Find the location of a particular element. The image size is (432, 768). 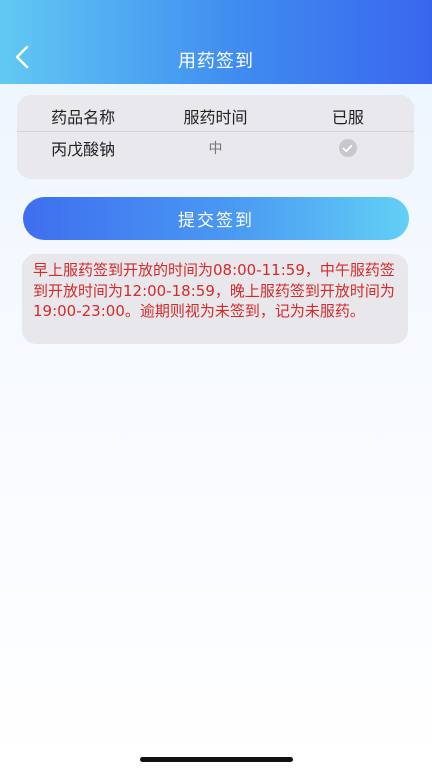

table-row: 丙戊酸钠 中 is located at coordinates (215, 148).